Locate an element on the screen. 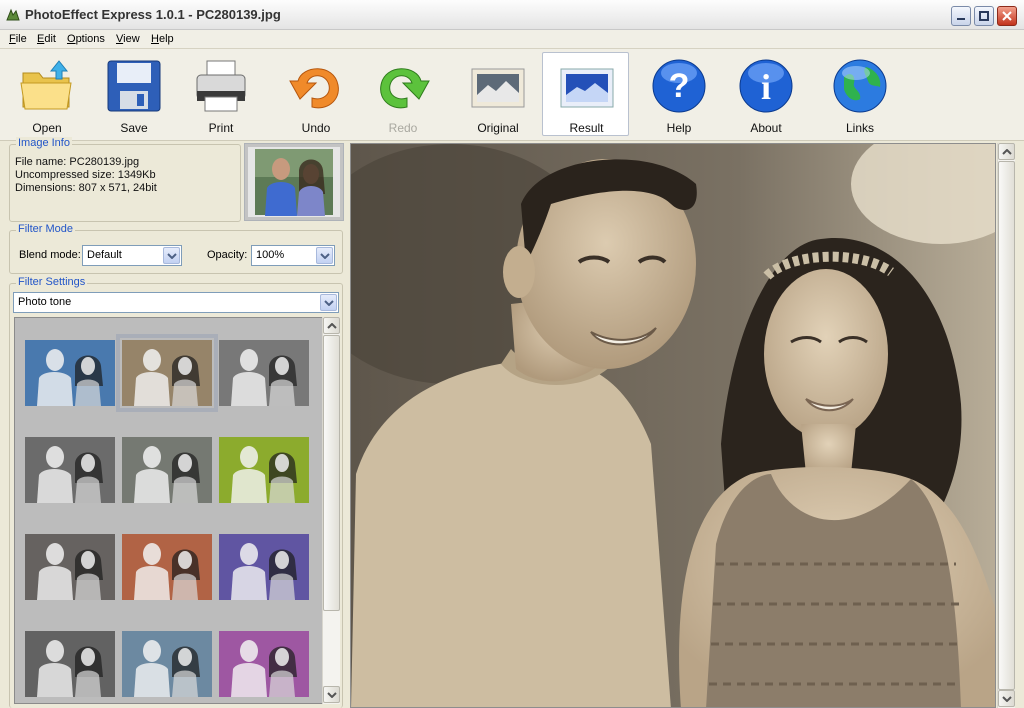 Image resolution: width=1024 pixels, height=708 pixels. opacity-select: 100% is located at coordinates (293, 255).